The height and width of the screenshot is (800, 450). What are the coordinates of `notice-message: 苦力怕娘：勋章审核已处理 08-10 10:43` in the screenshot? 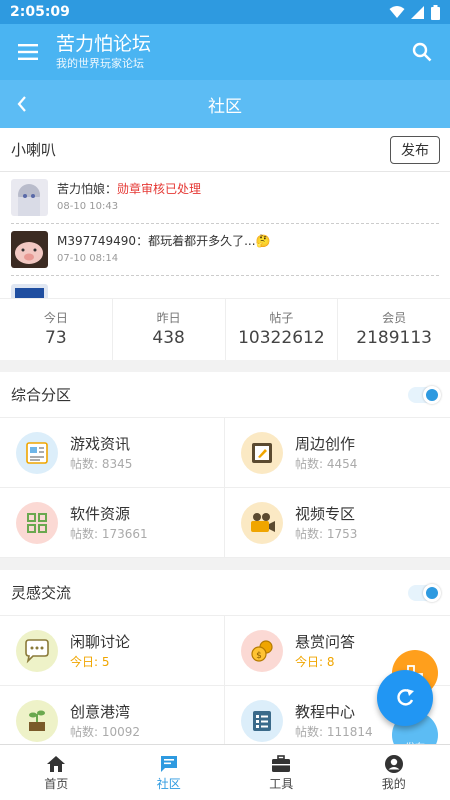 It's located at (225, 198).